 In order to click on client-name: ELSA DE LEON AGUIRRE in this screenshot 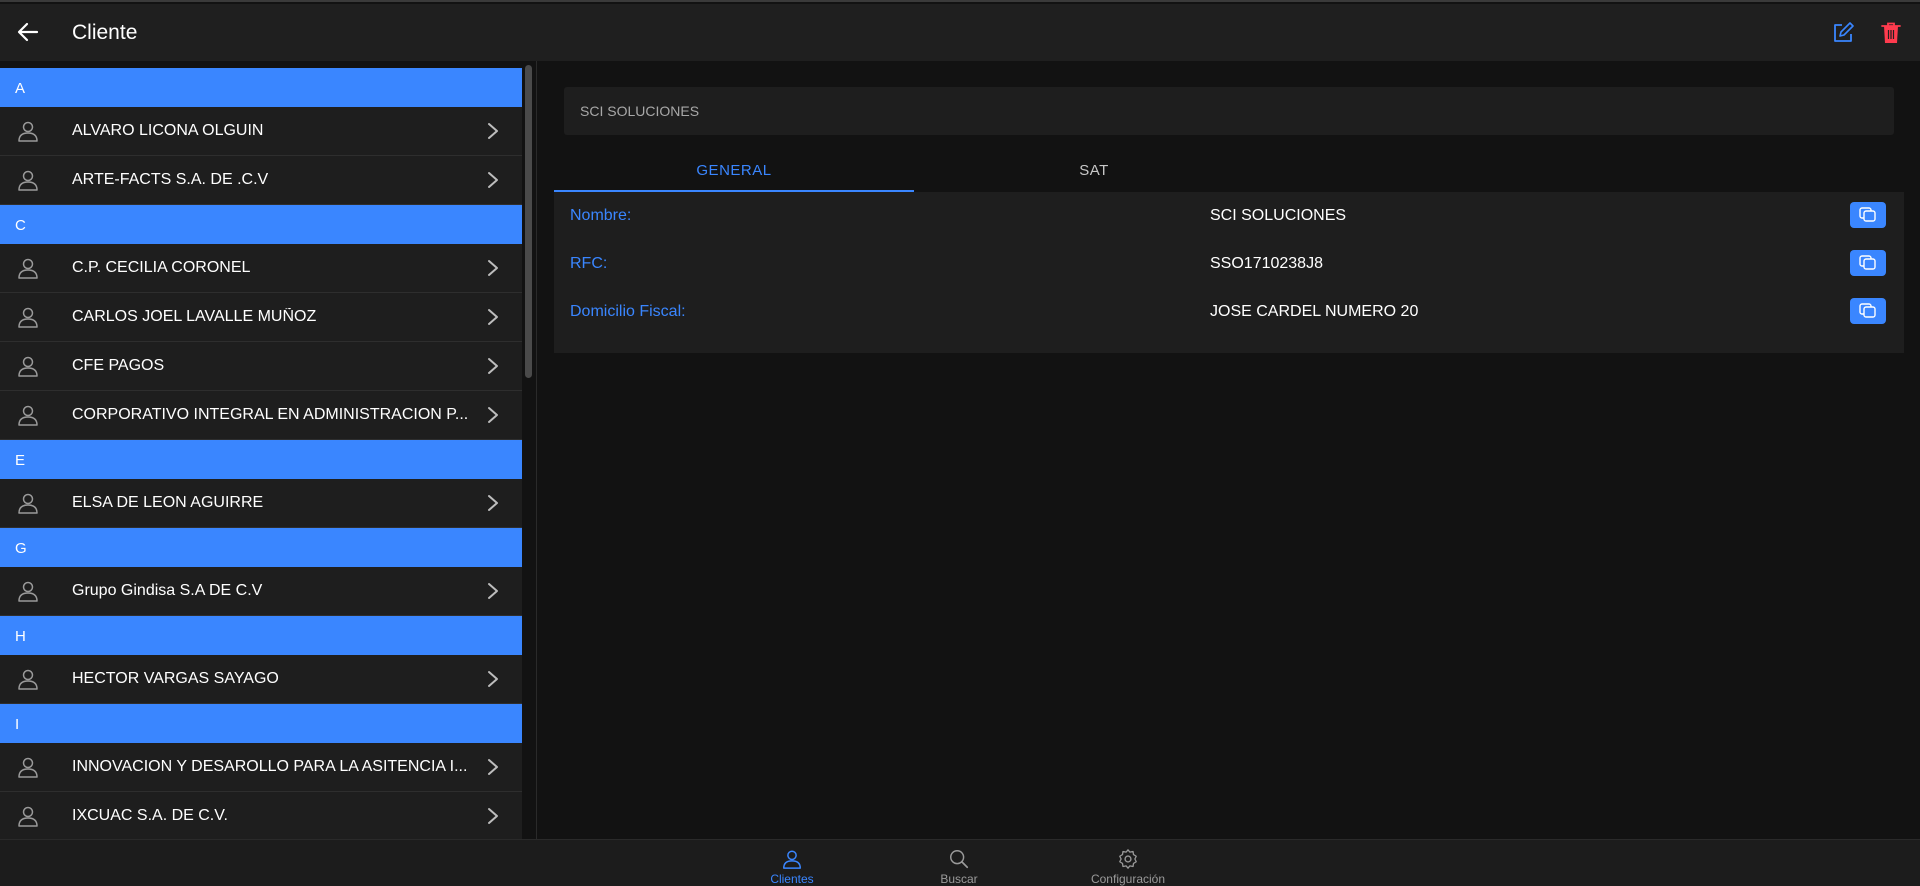, I will do `click(168, 502)`.